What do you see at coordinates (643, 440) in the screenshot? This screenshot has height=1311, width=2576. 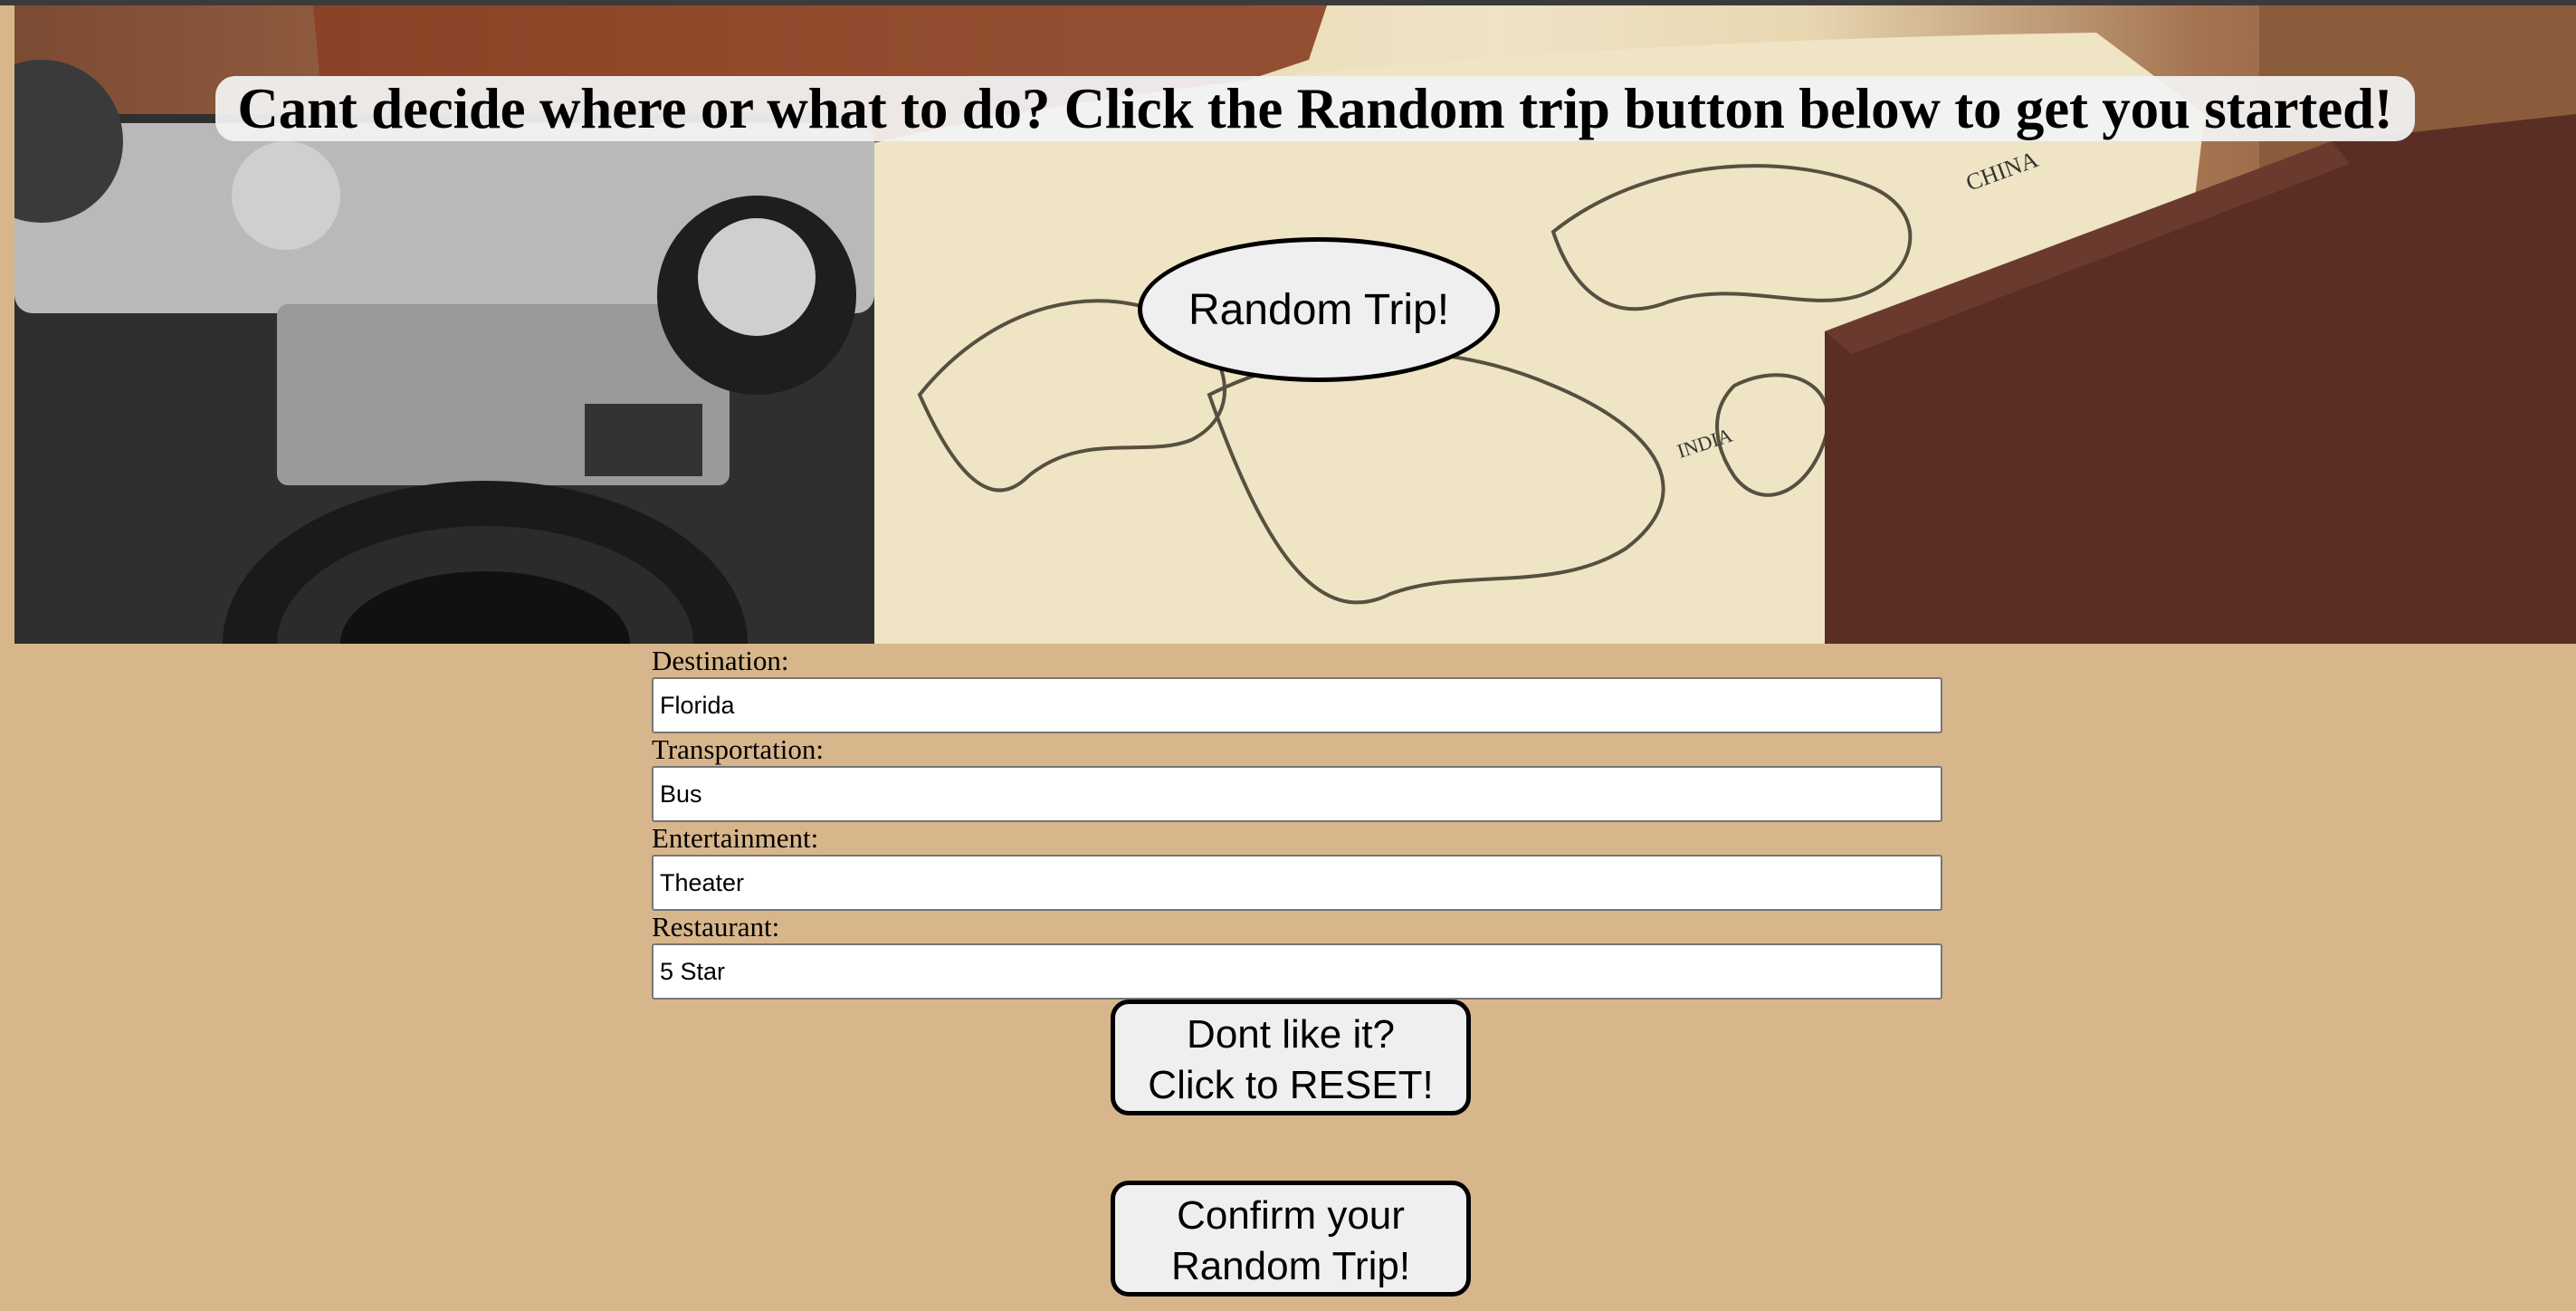 I see `camera-window` at bounding box center [643, 440].